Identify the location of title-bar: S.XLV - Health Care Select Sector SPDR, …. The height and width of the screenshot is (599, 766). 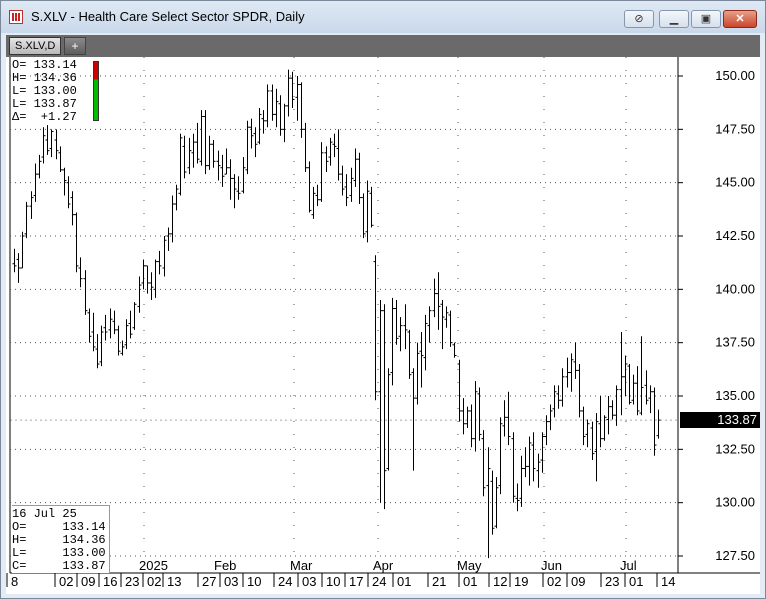
(383, 17).